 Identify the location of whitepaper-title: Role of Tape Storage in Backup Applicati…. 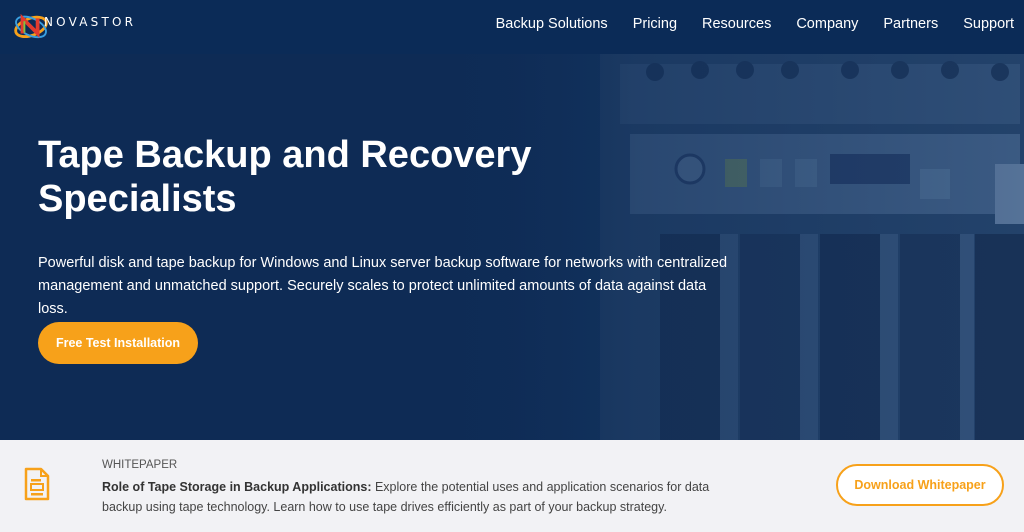
(237, 487).